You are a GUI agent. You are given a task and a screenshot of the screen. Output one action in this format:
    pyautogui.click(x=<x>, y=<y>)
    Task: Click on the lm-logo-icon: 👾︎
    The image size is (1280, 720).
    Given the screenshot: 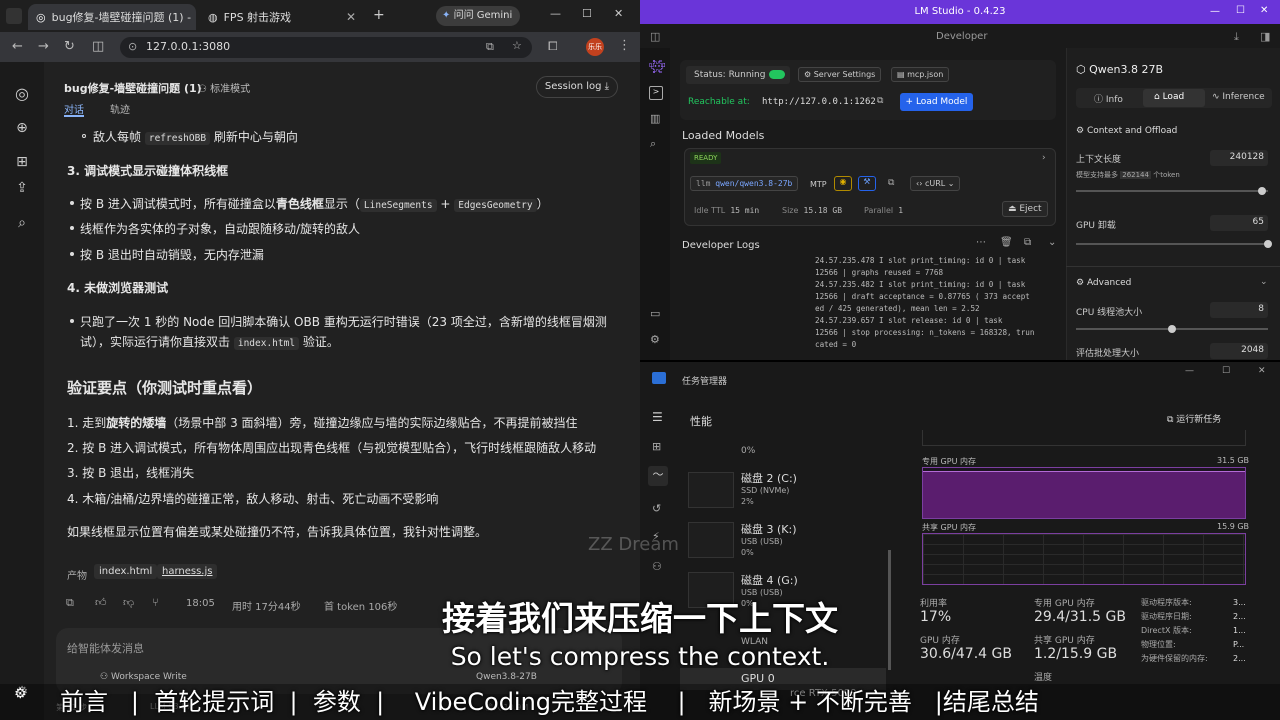 What is the action you would take?
    pyautogui.click(x=657, y=67)
    